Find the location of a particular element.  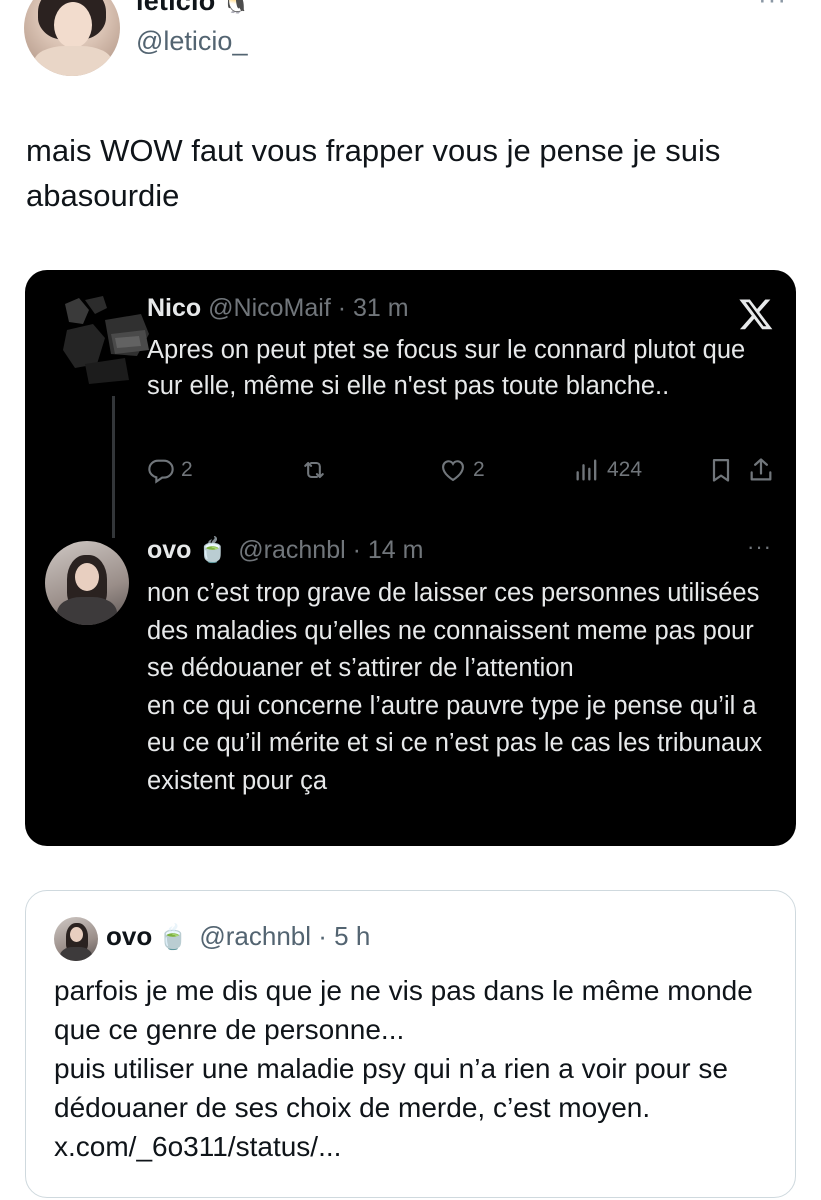

like-icon is located at coordinates (453, 471).